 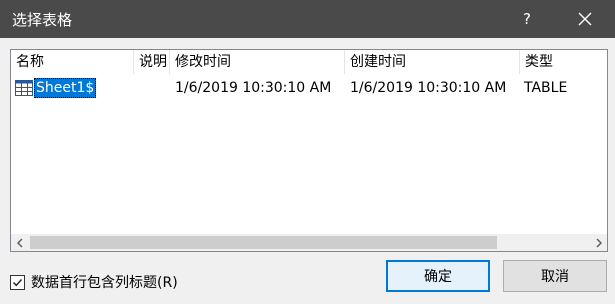 What do you see at coordinates (257, 62) in the screenshot?
I see `column-header-modified: 修改时间` at bounding box center [257, 62].